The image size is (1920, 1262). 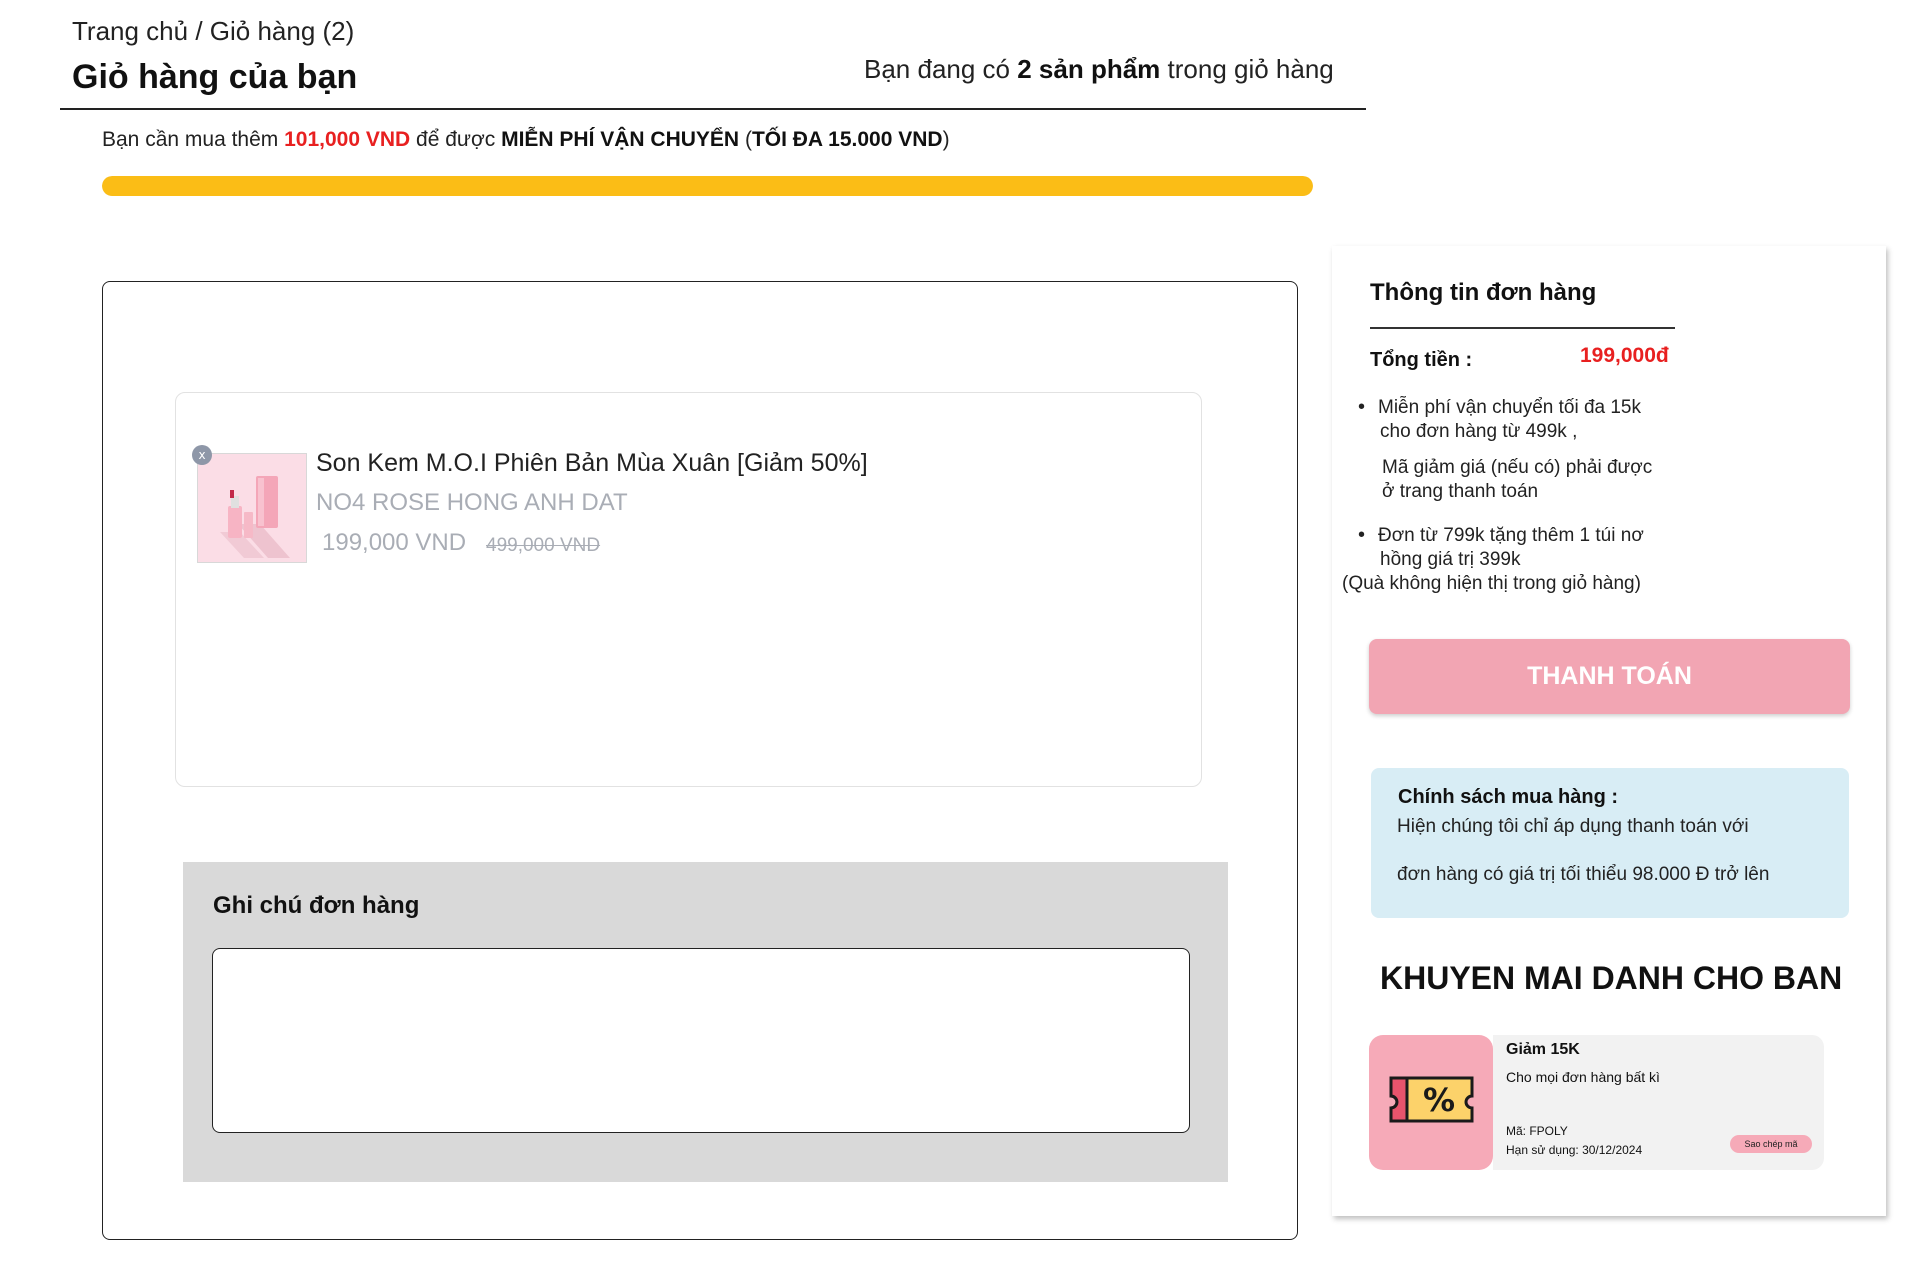 I want to click on discount-percent-symbol: %, so click(x=1439, y=1100).